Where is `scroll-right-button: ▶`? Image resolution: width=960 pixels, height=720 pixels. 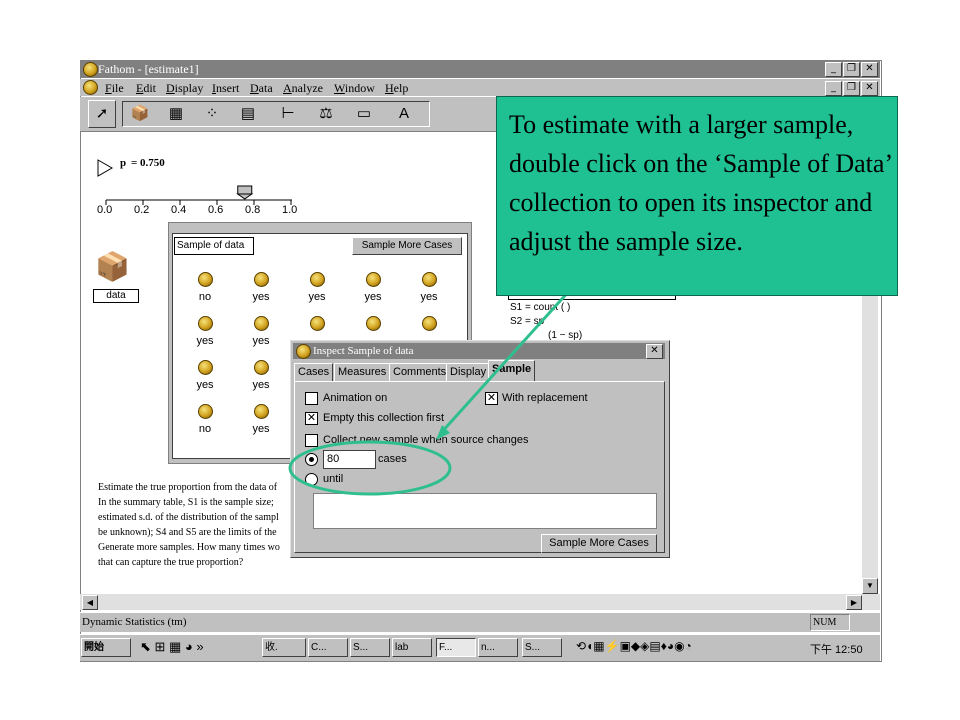
scroll-right-button: ▶ is located at coordinates (854, 602).